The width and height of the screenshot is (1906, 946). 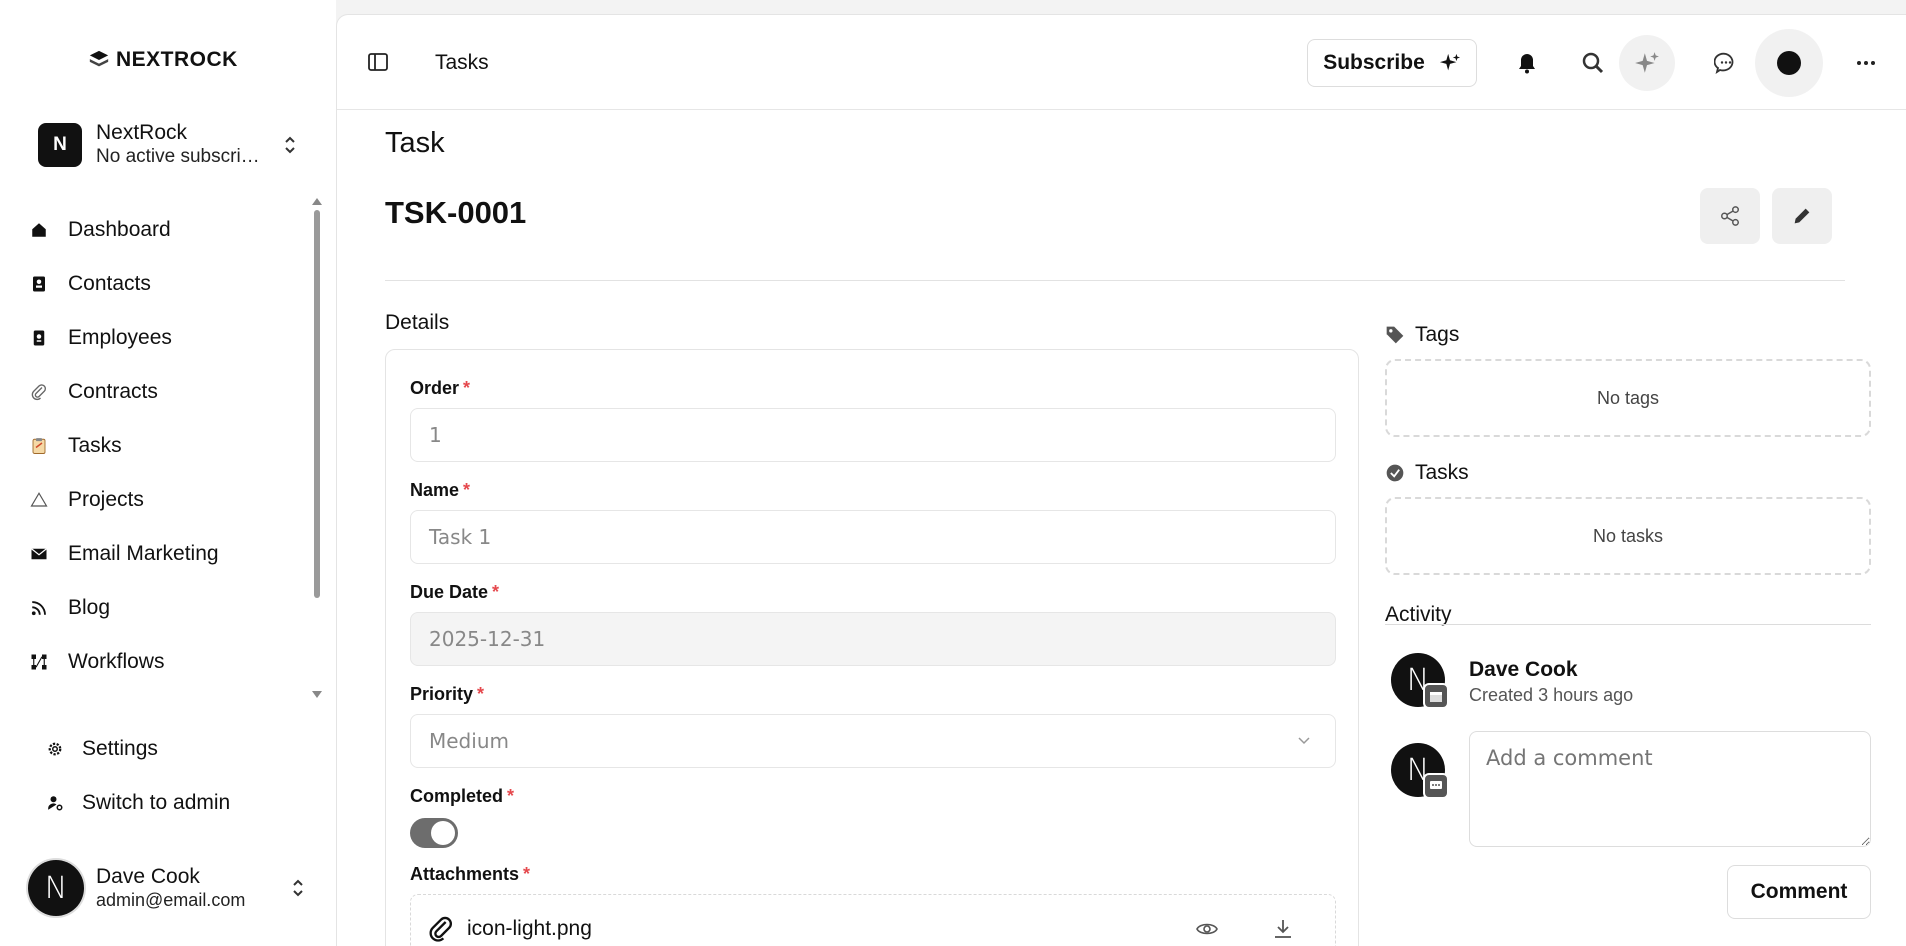 I want to click on due-date-label: Due Date *, so click(x=454, y=592).